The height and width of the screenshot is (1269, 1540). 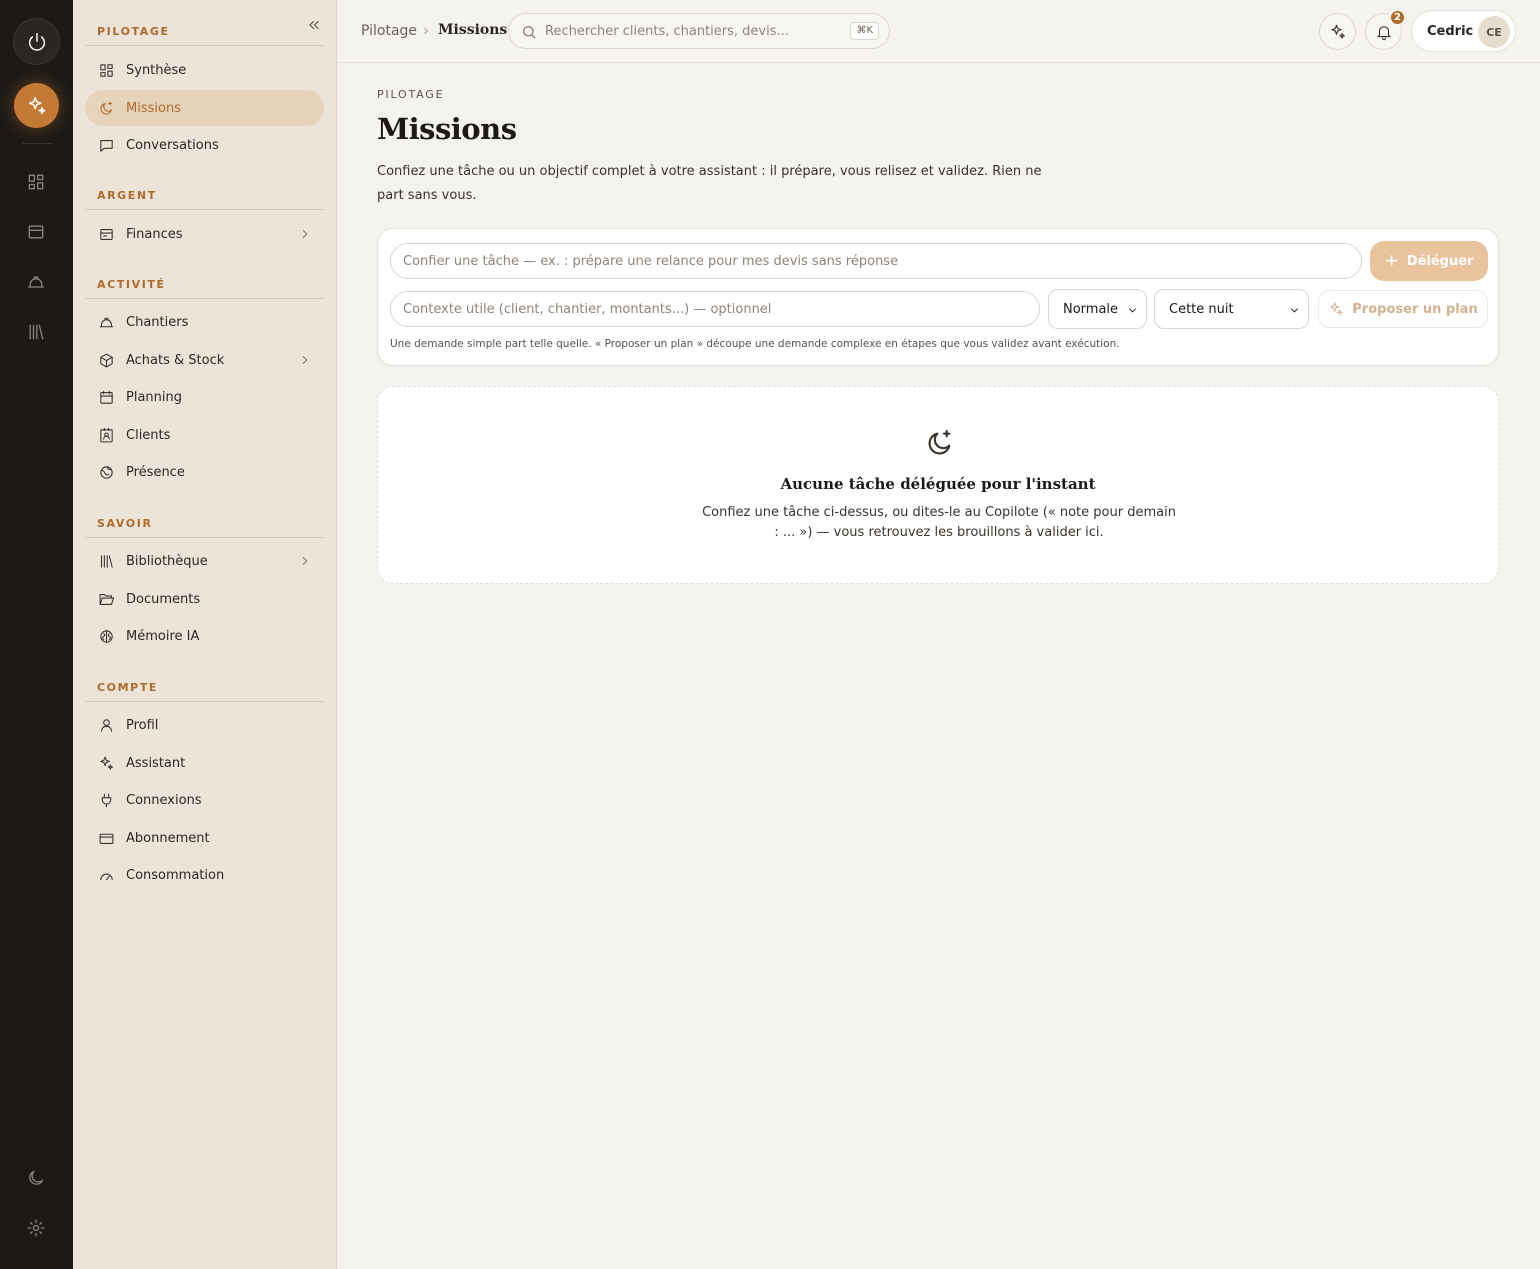 I want to click on sidebar-item-missions: Missions, so click(x=204, y=108).